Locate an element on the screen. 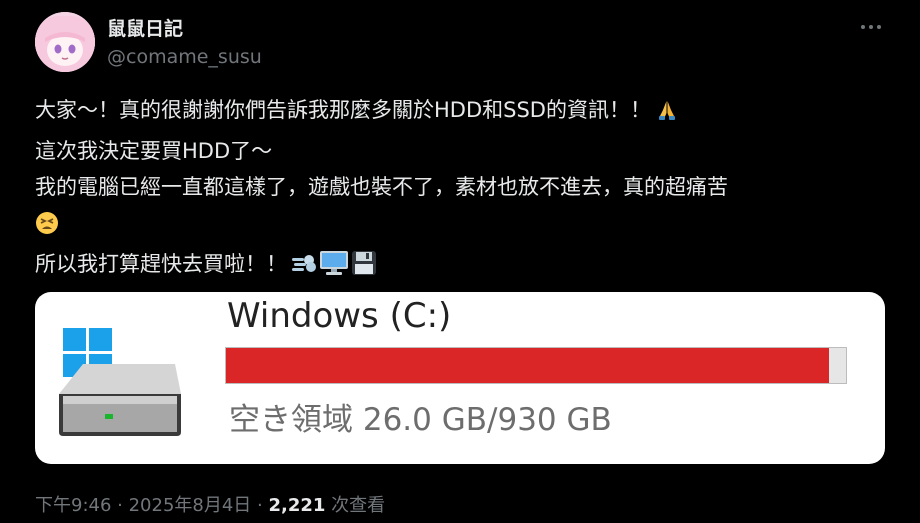 The image size is (920, 523). tweet-line: 大家〜！真的很謝謝你們告訴我那麼多關於HDD和SSD的資訊！！ is located at coordinates (465, 112).